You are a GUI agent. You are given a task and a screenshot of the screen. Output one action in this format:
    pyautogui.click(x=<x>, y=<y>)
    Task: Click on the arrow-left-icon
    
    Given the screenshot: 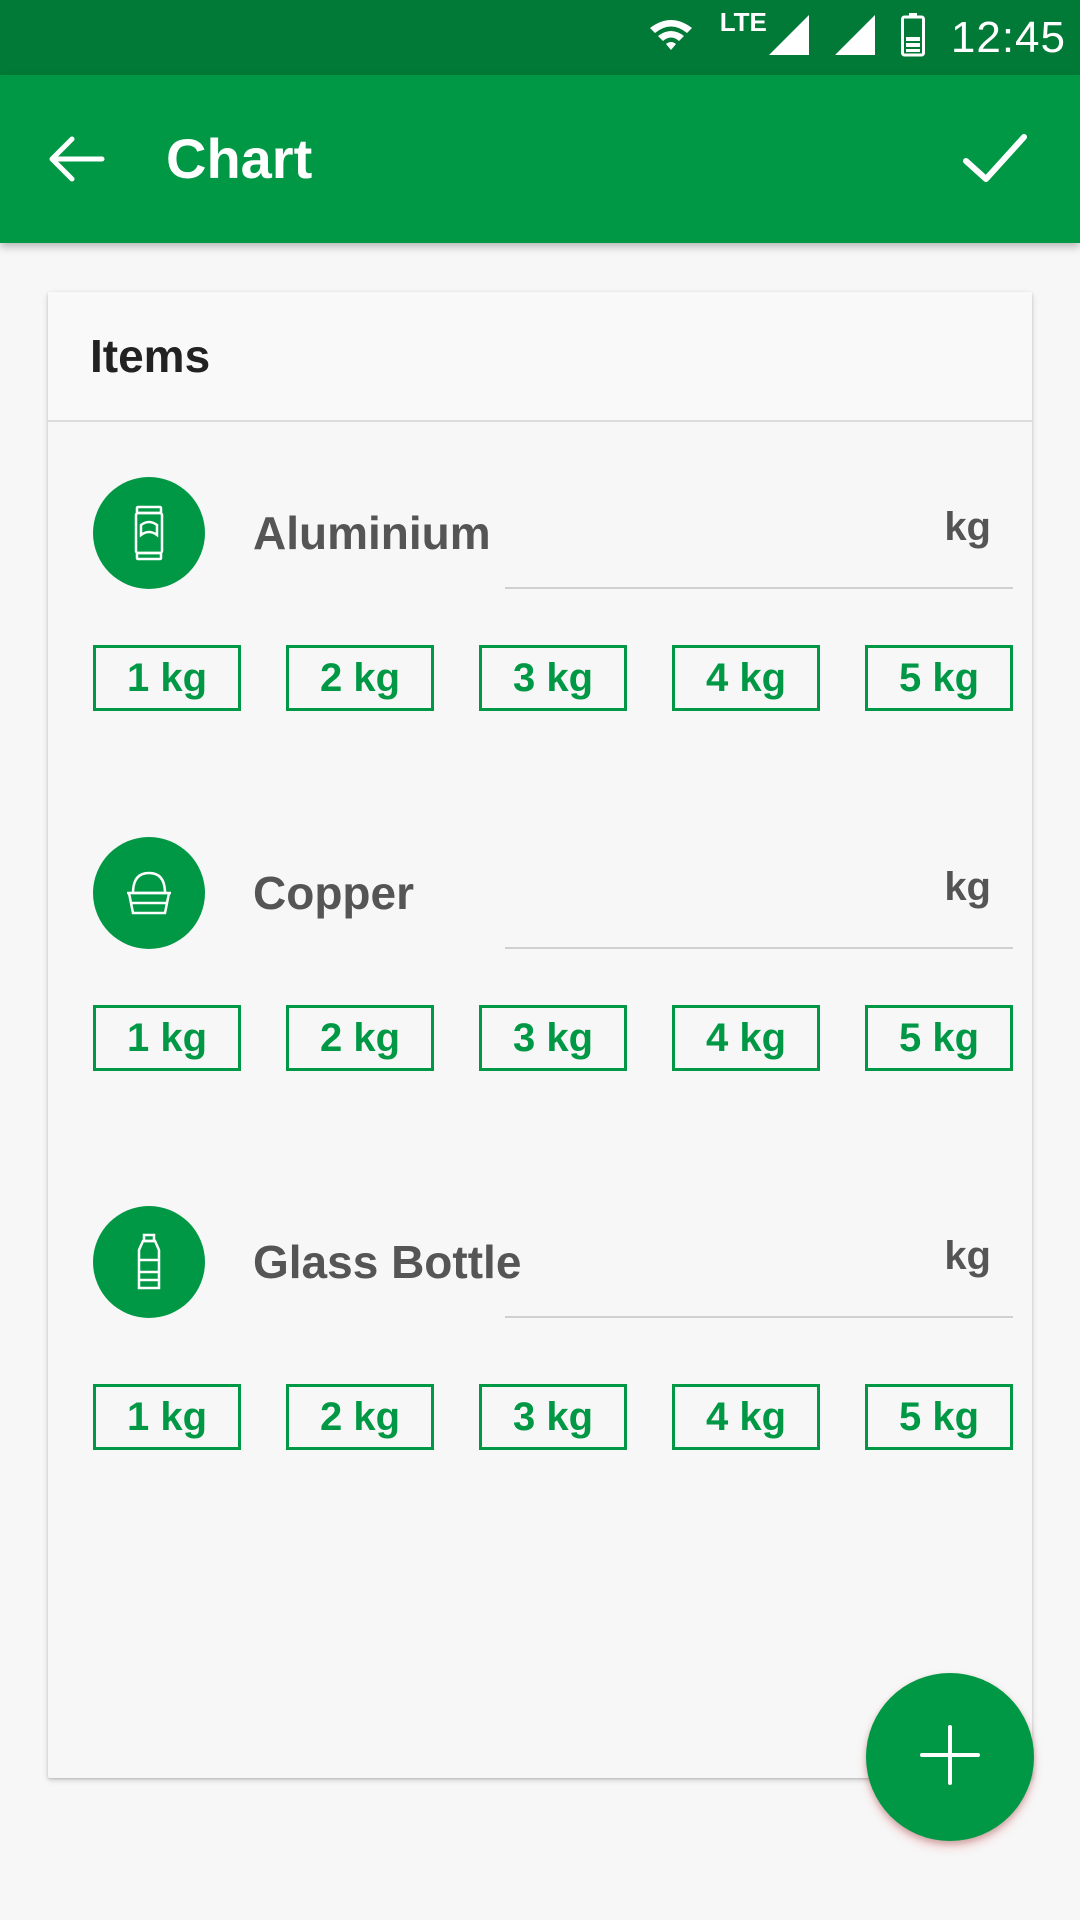 What is the action you would take?
    pyautogui.click(x=76, y=159)
    